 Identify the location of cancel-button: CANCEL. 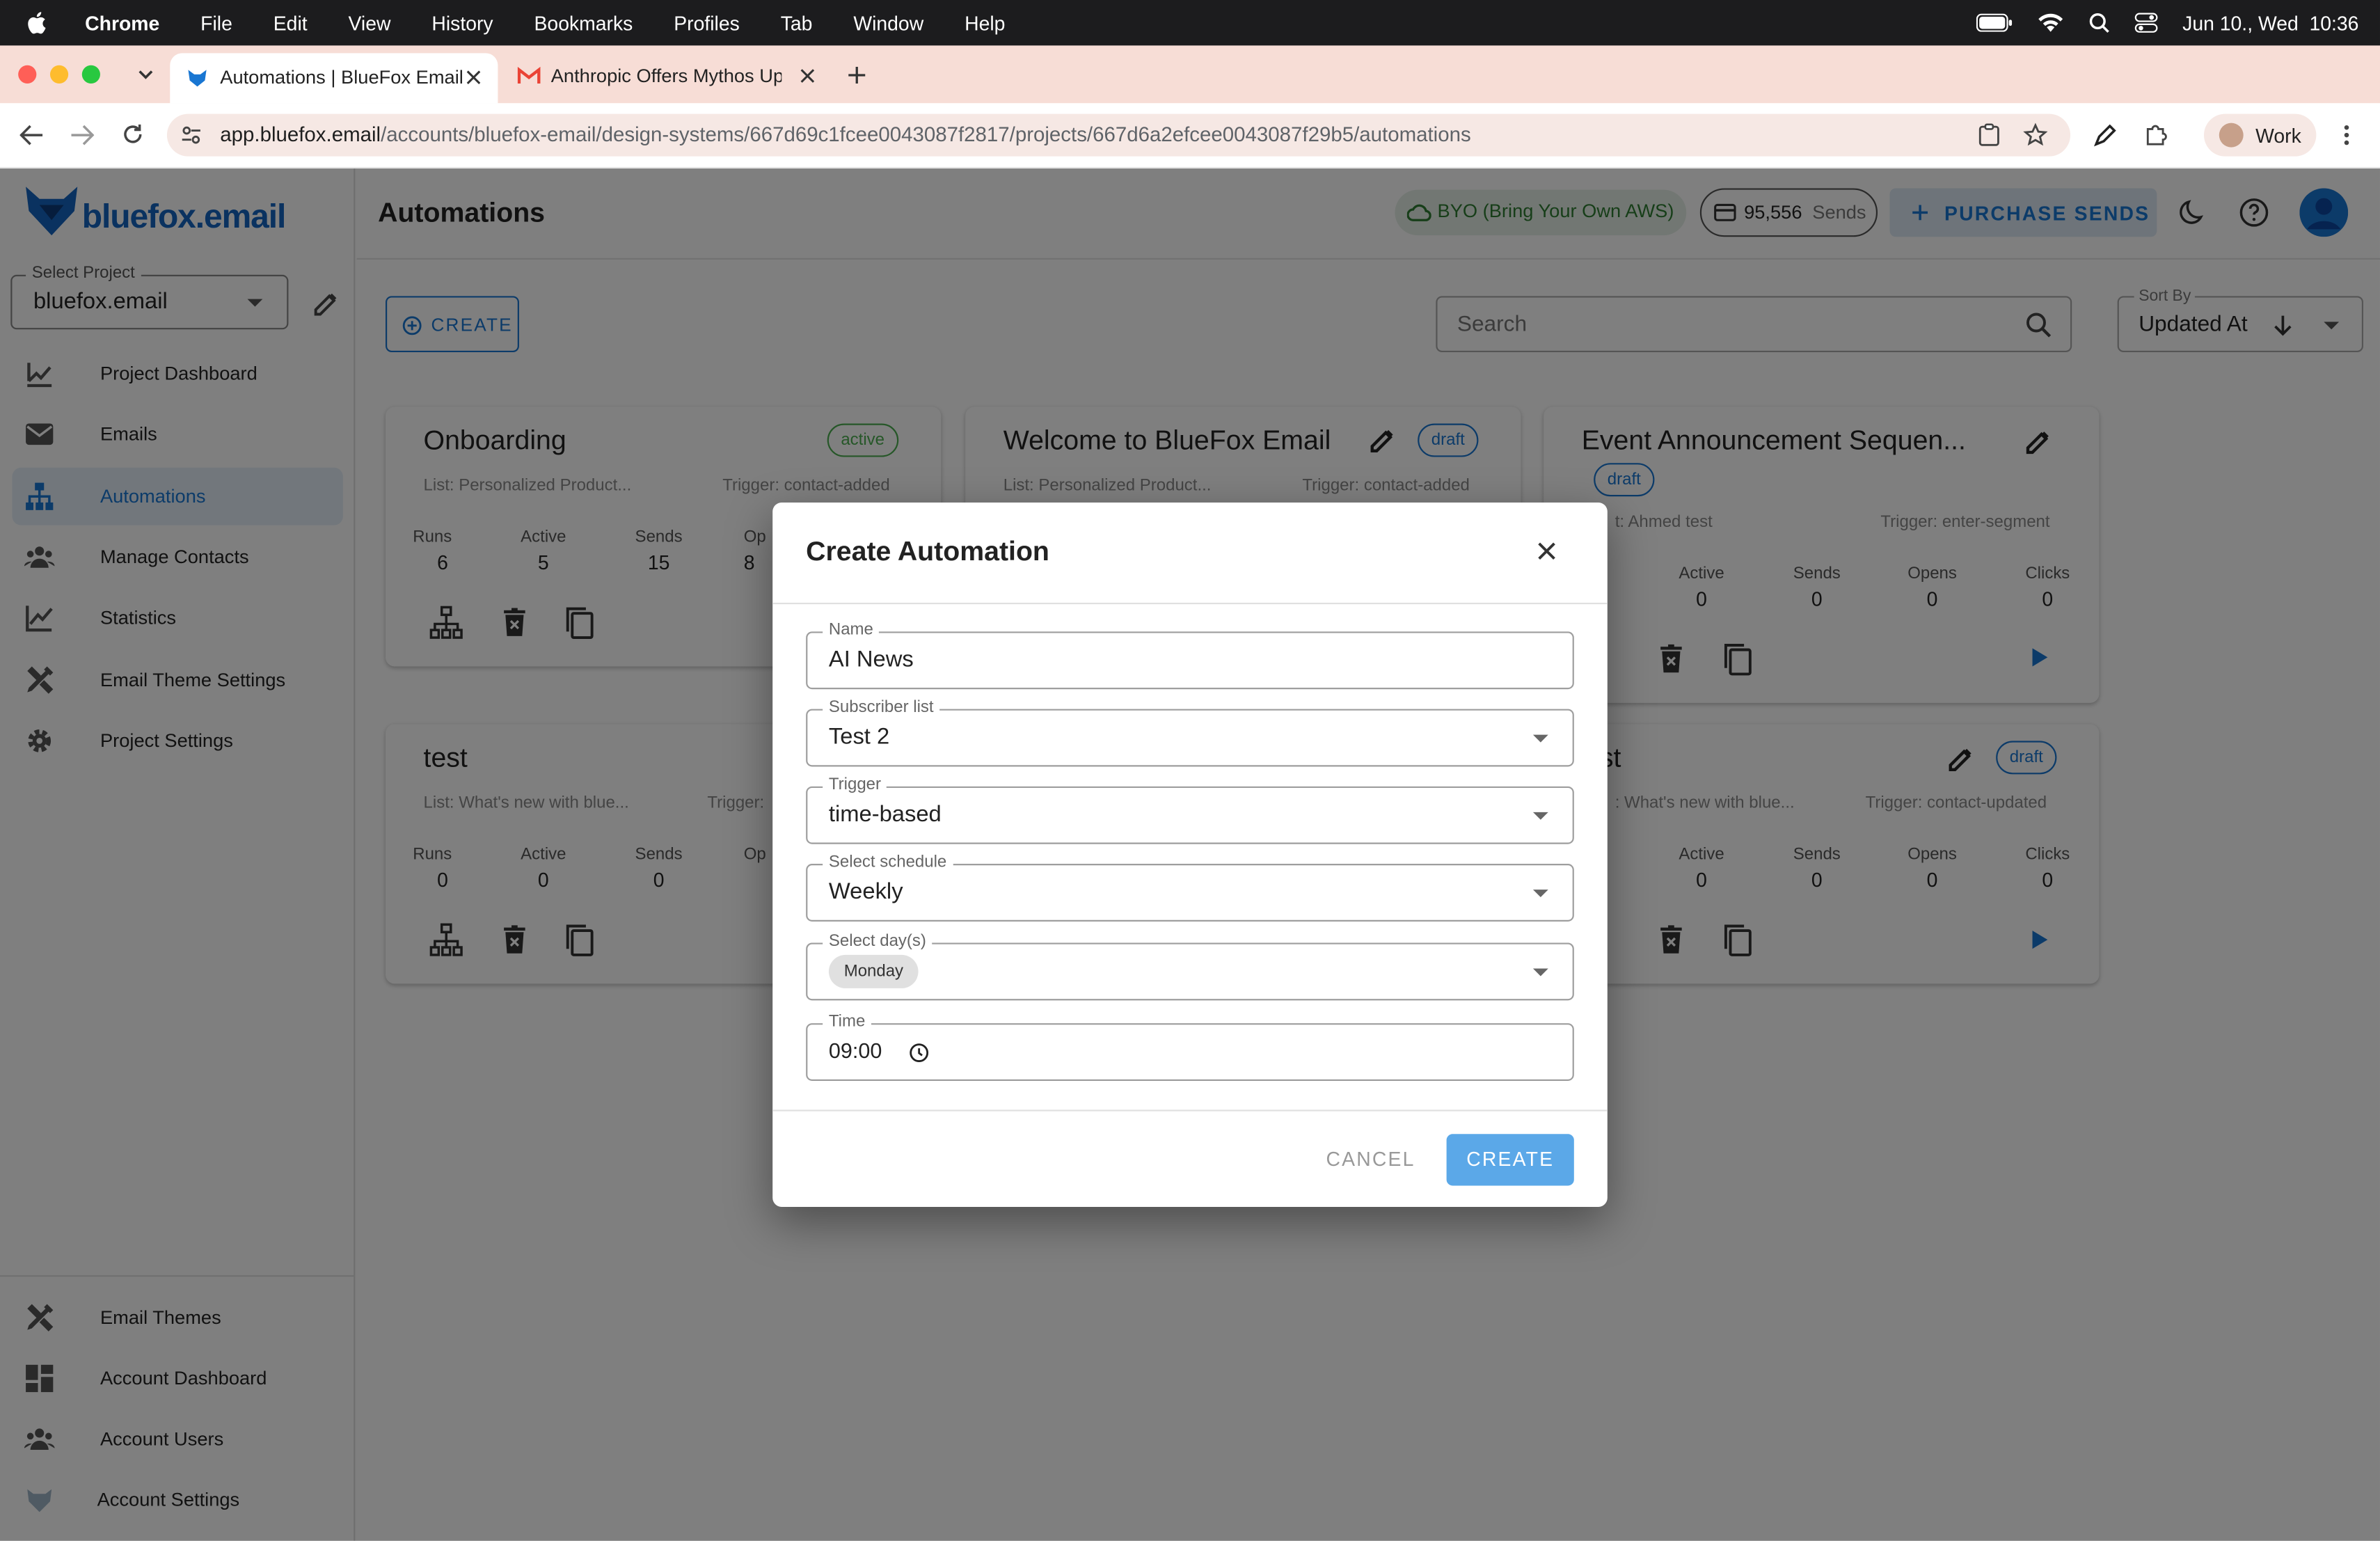
(1370, 1159).